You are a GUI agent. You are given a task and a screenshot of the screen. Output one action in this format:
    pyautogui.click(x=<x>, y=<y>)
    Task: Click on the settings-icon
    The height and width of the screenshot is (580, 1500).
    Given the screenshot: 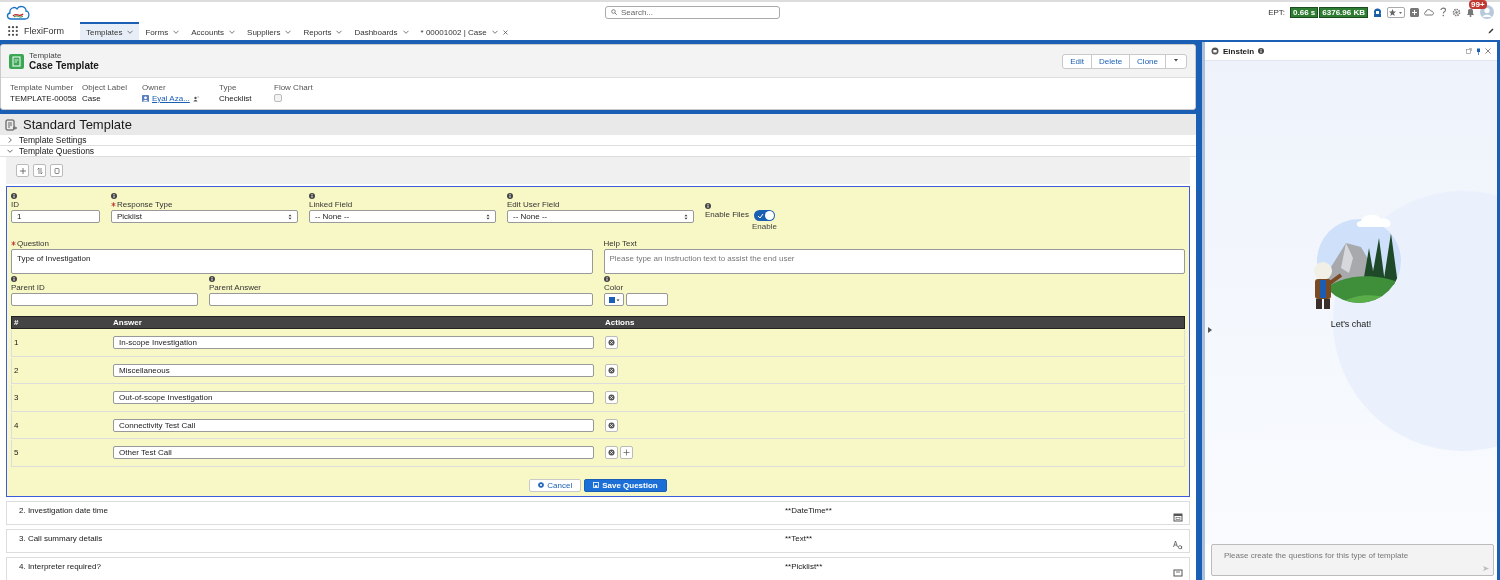 What is the action you would take?
    pyautogui.click(x=1456, y=12)
    